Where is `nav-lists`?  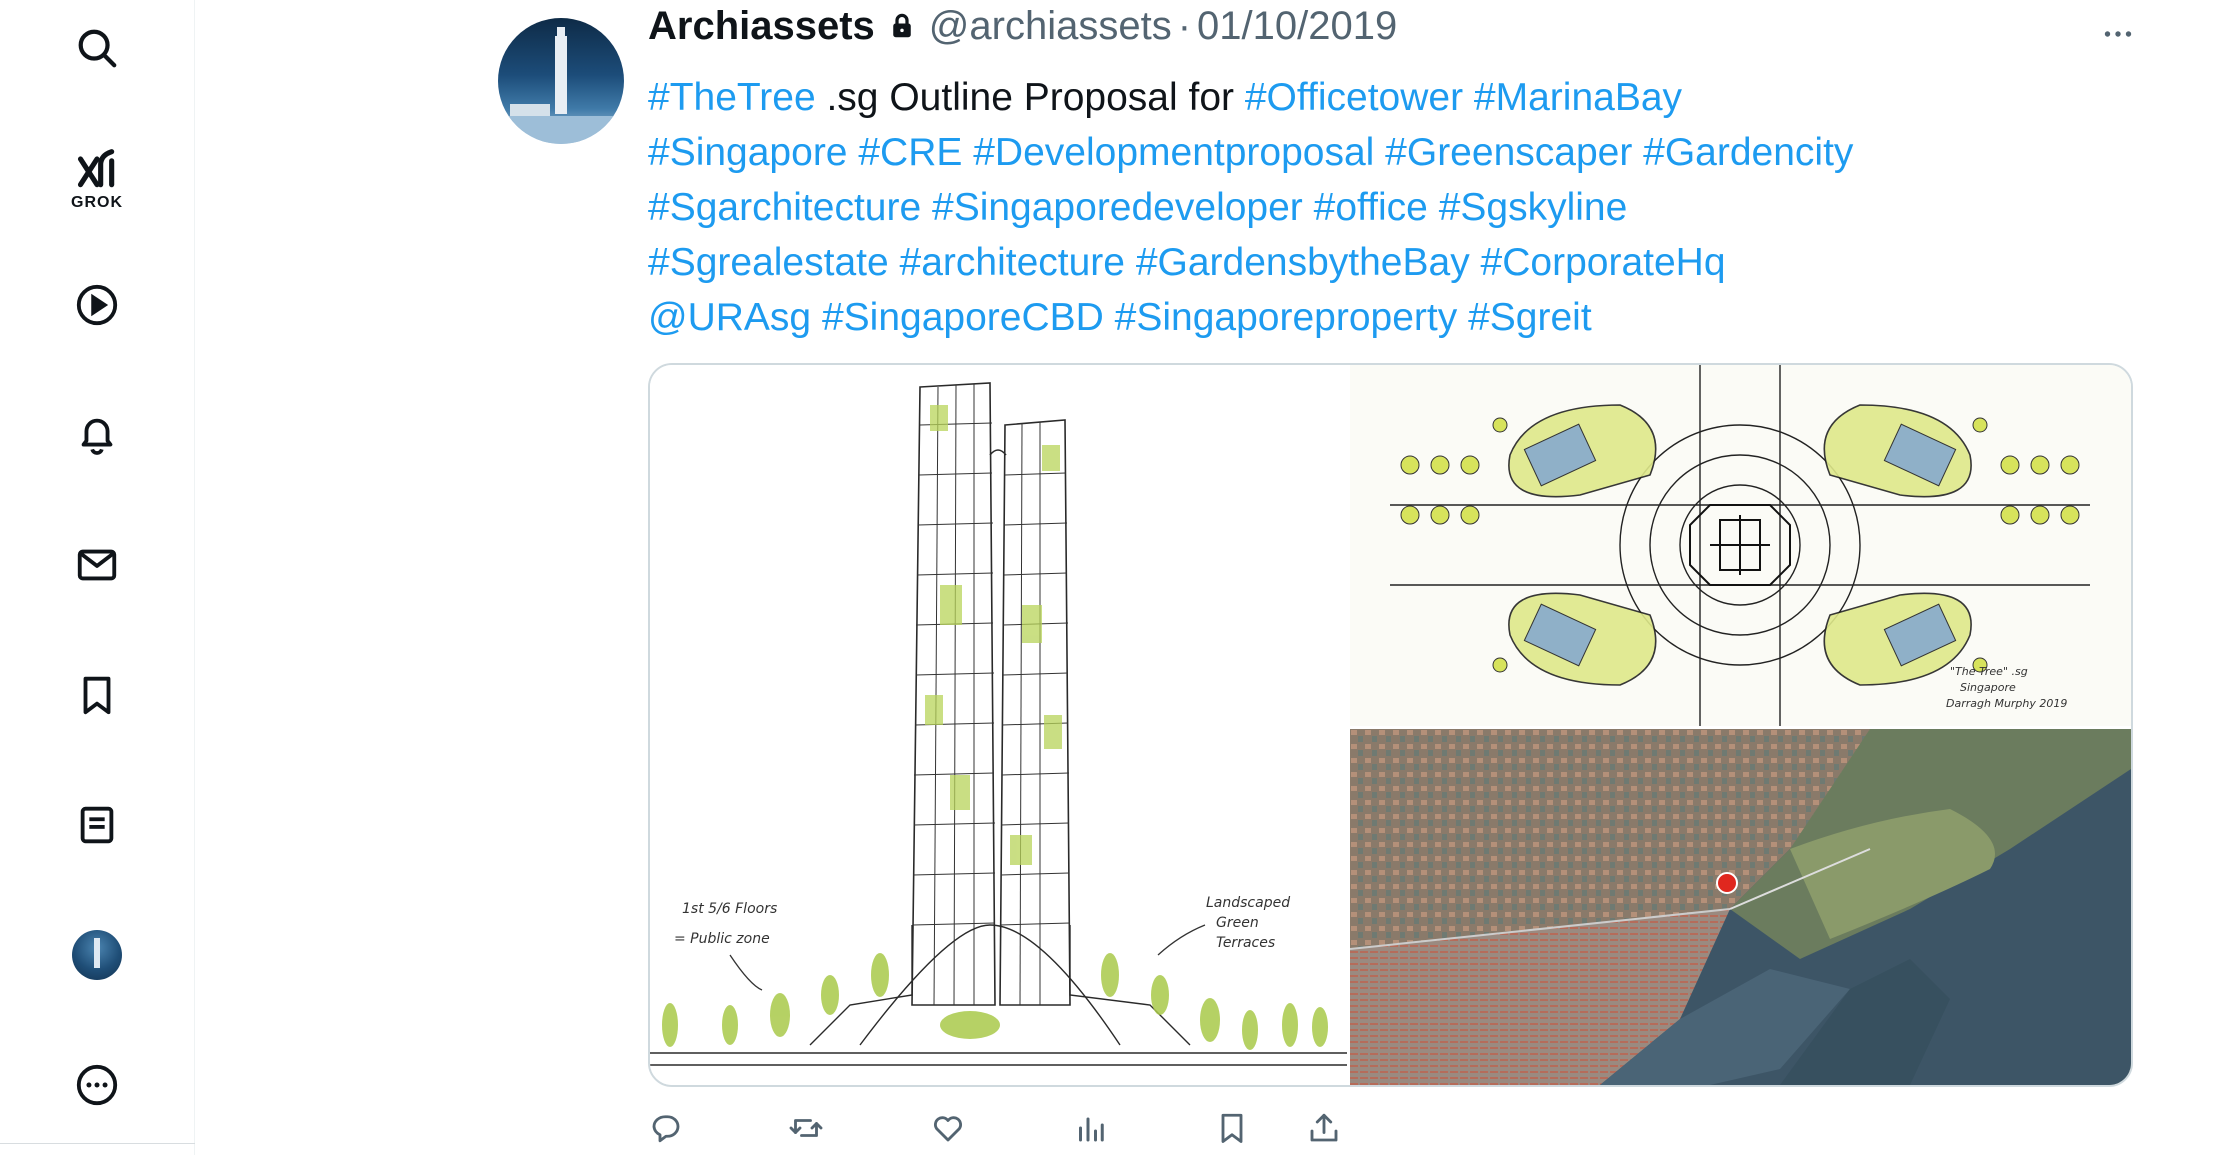 nav-lists is located at coordinates (97, 825).